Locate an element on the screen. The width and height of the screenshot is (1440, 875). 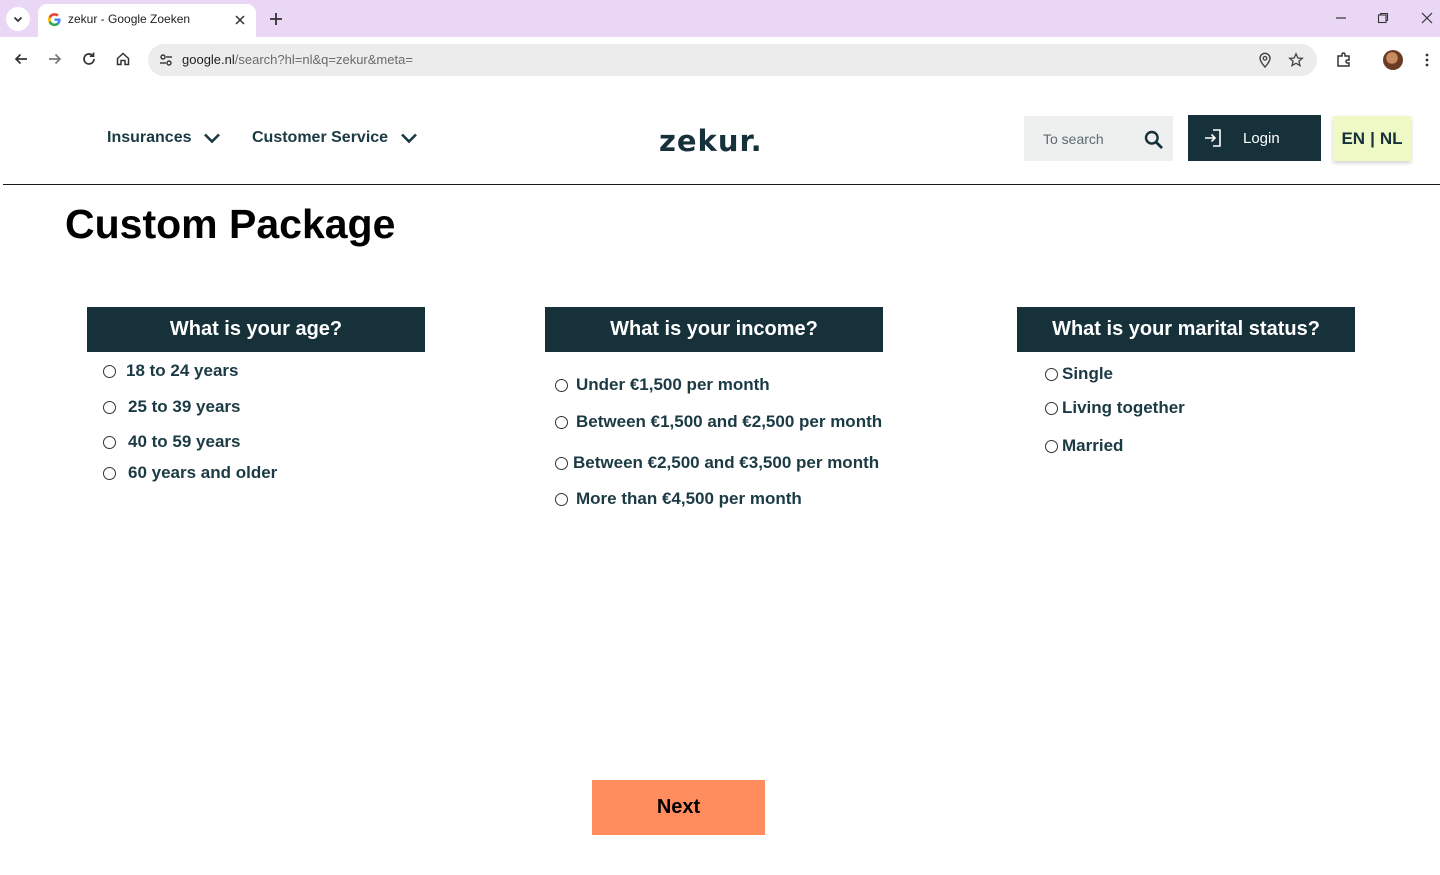
star-icon is located at coordinates (1296, 59).